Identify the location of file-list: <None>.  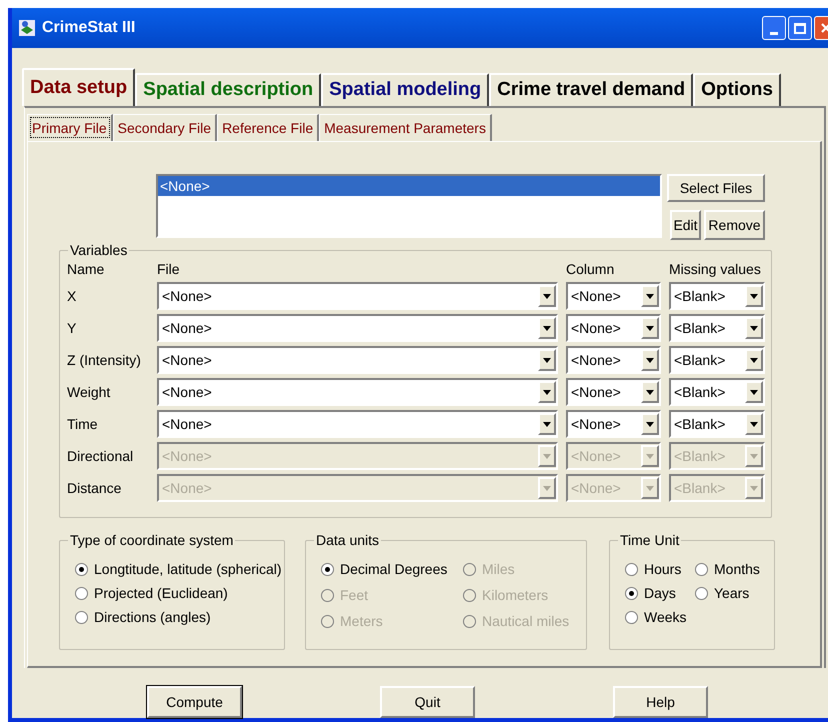
(409, 206).